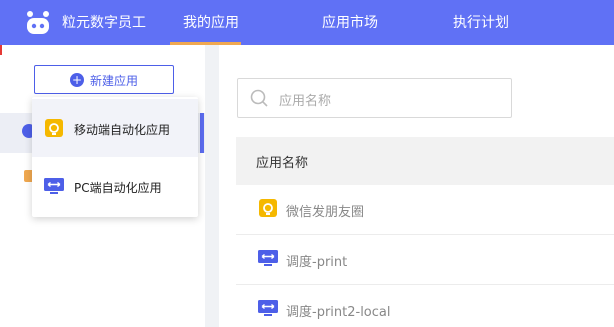 This screenshot has height=327, width=614. I want to click on table-row: 调度-print, so click(425, 260).